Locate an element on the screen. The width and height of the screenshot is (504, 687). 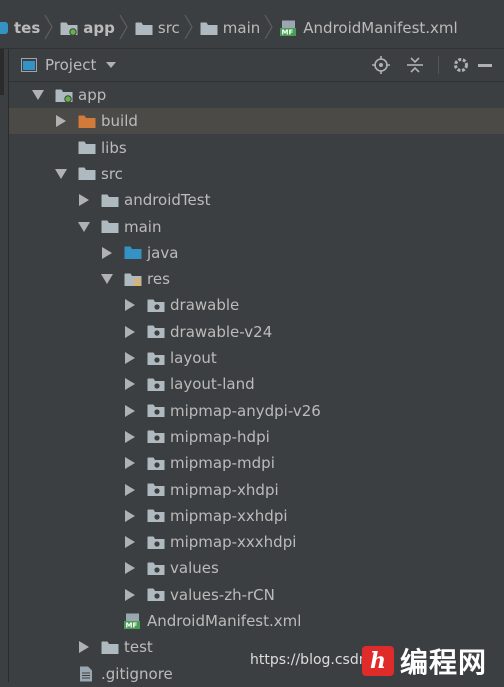
tree-item-mipmap-hdpi: mipmap-hdpi is located at coordinates (256, 437).